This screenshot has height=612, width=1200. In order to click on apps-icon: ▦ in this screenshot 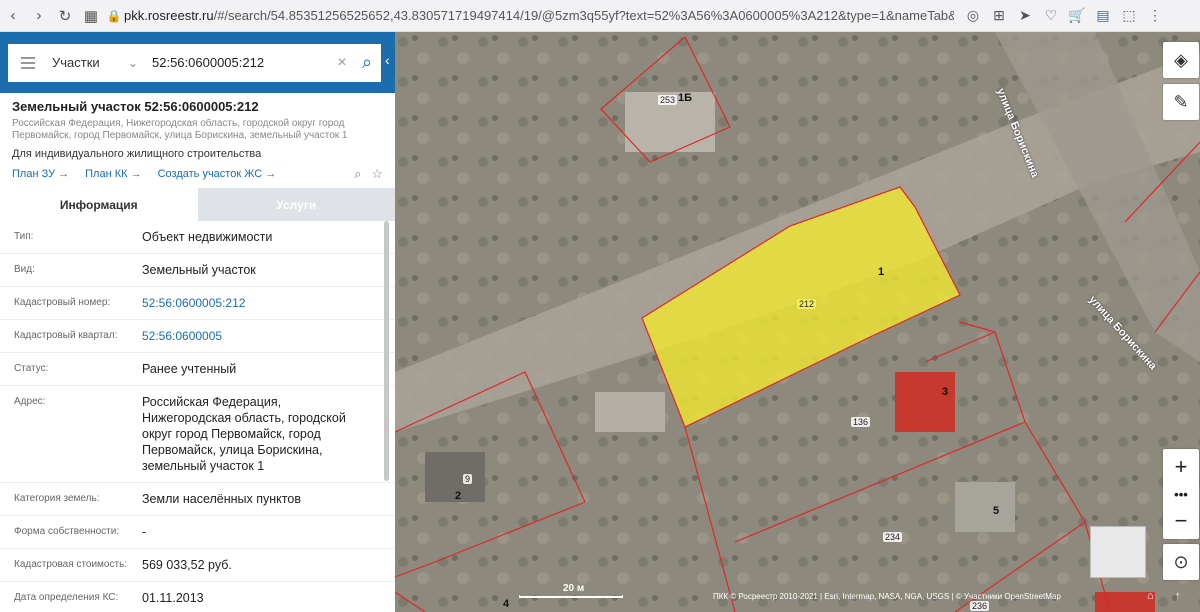, I will do `click(91, 16)`.